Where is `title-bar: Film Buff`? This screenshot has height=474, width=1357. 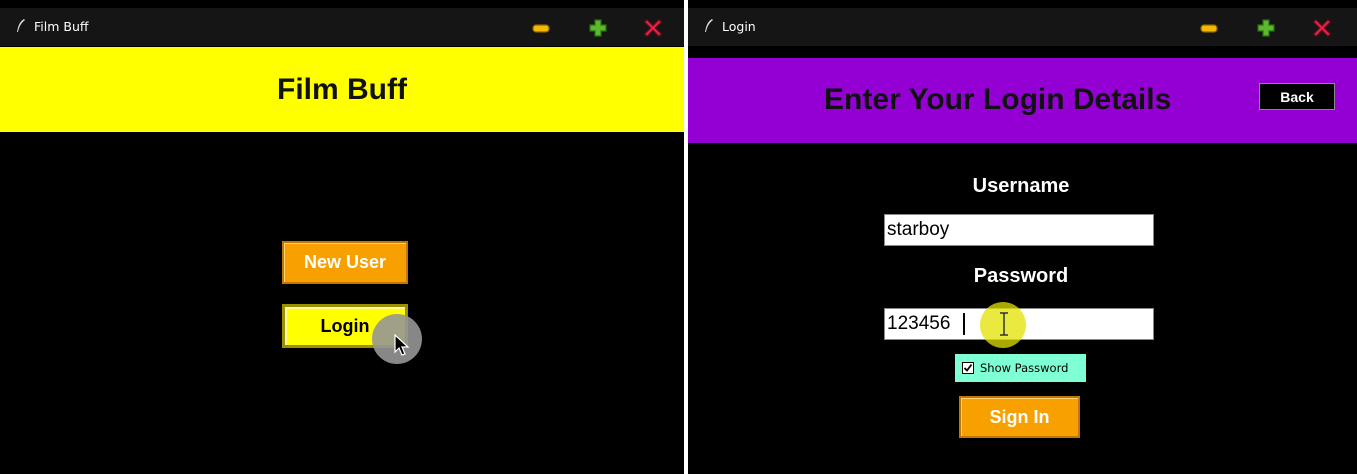
title-bar: Film Buff is located at coordinates (342, 27).